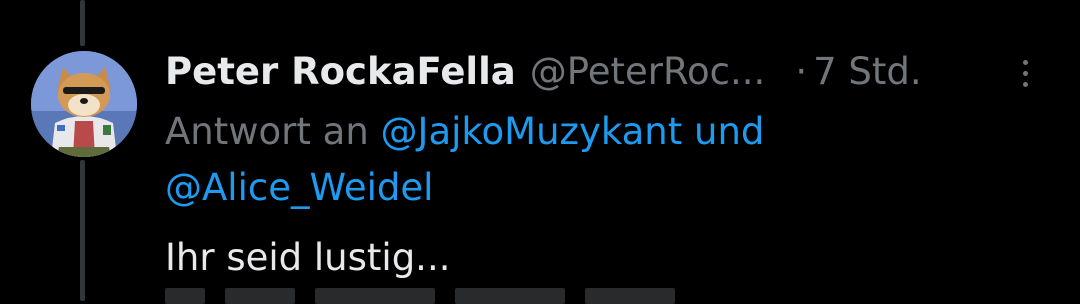 This screenshot has width=1080, height=304. Describe the element at coordinates (729, 131) in the screenshot. I see `mention-joiner: und` at that location.